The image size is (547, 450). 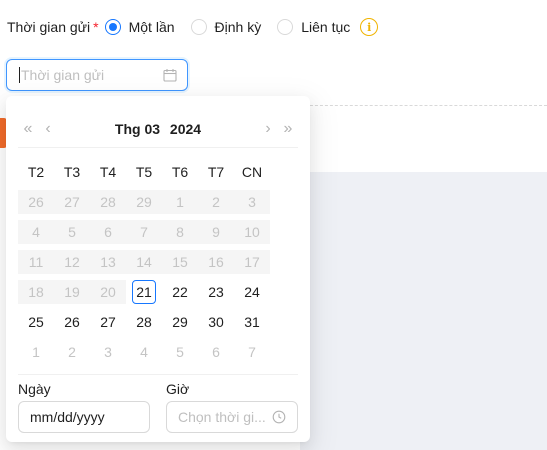 I want to click on calendar-day-label: 13, so click(x=108, y=262).